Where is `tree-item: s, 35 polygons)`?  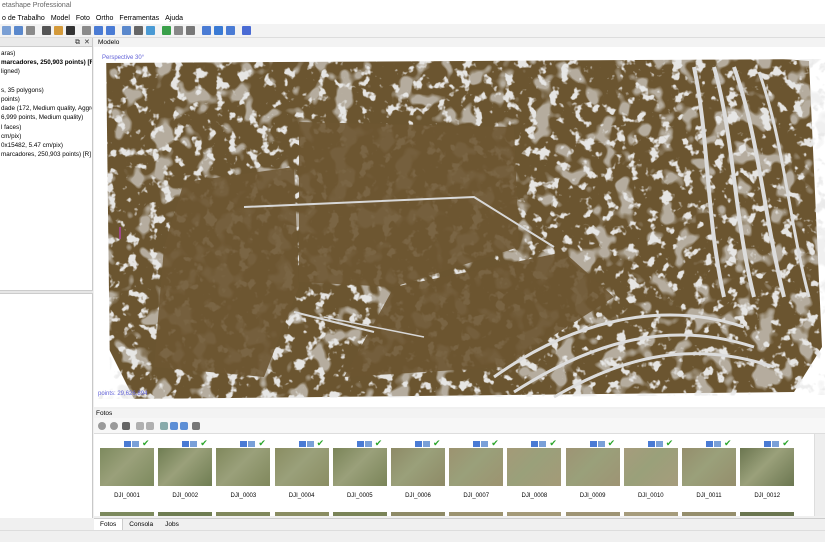 tree-item: s, 35 polygons) is located at coordinates (46, 90).